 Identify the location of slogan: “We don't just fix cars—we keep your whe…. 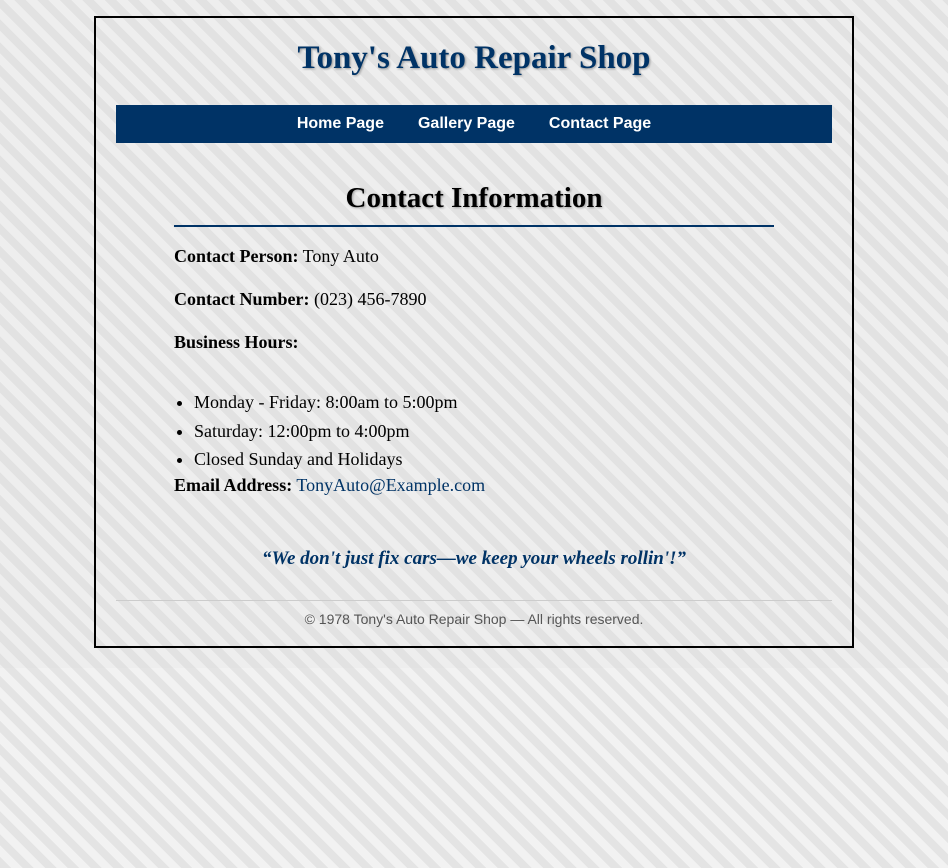
(473, 558).